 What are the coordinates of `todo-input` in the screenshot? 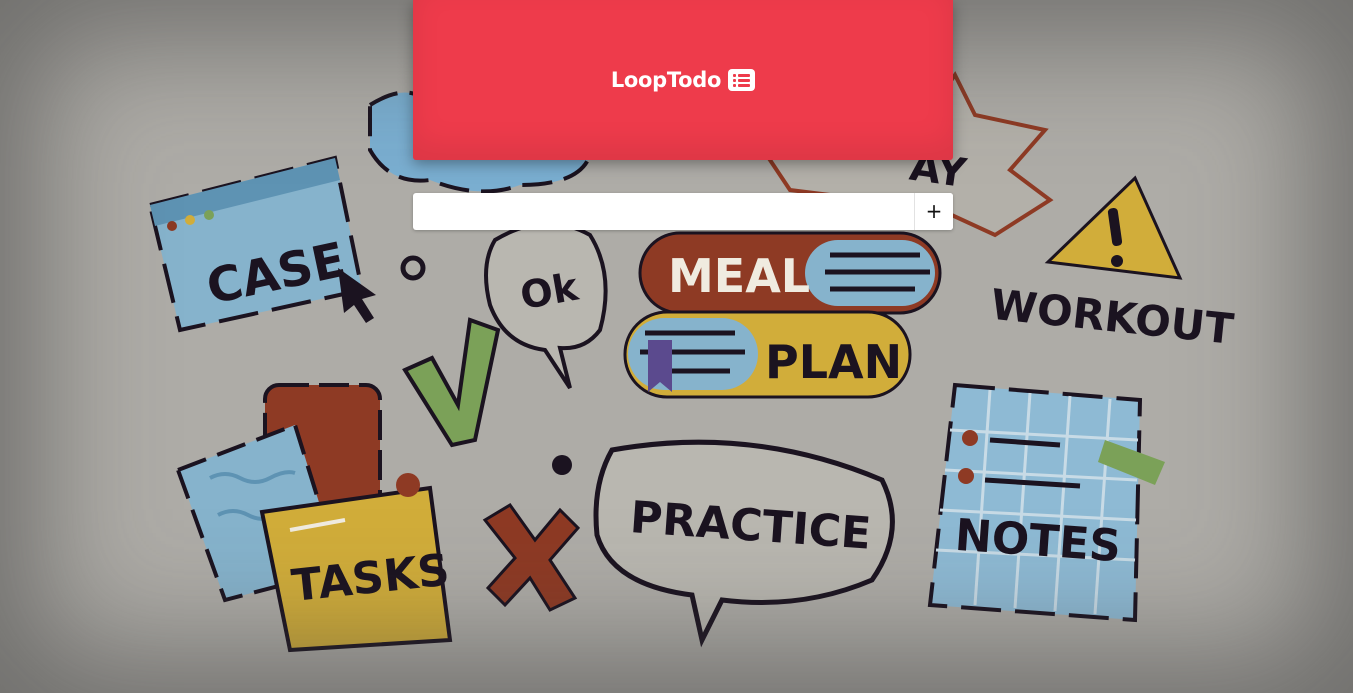 It's located at (663, 211).